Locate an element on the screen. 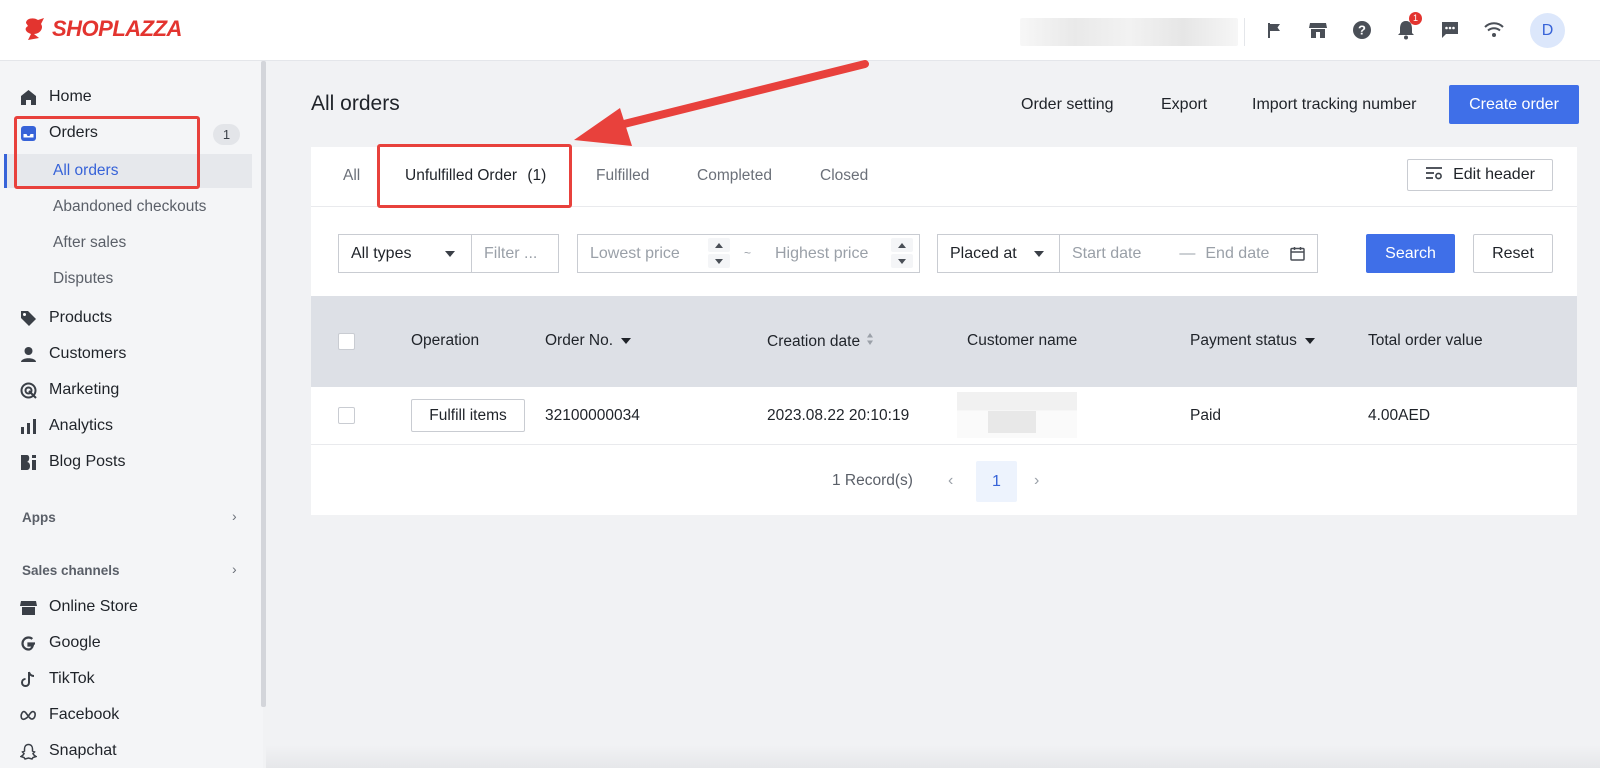 The image size is (1600, 768). help-icon: ? is located at coordinates (1362, 30).